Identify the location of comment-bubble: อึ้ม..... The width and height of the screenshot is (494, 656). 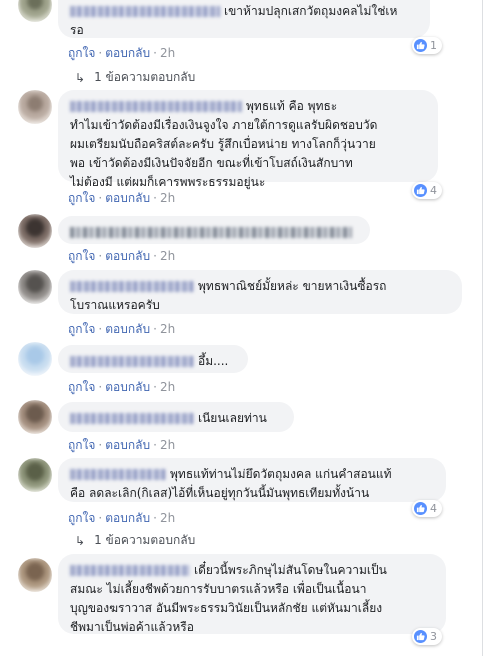
(153, 359).